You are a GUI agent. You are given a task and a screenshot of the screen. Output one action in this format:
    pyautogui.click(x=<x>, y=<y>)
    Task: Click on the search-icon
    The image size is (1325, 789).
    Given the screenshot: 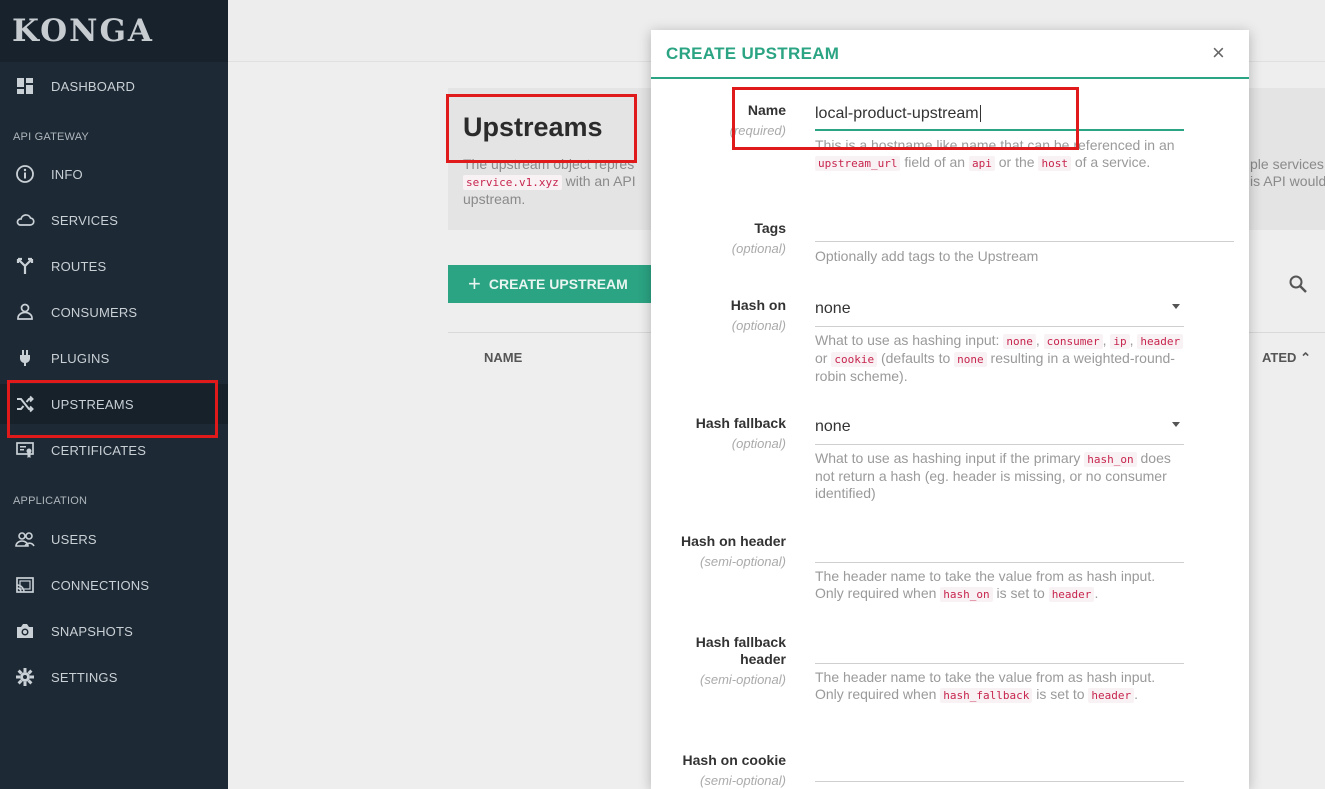 What is the action you would take?
    pyautogui.click(x=1298, y=284)
    